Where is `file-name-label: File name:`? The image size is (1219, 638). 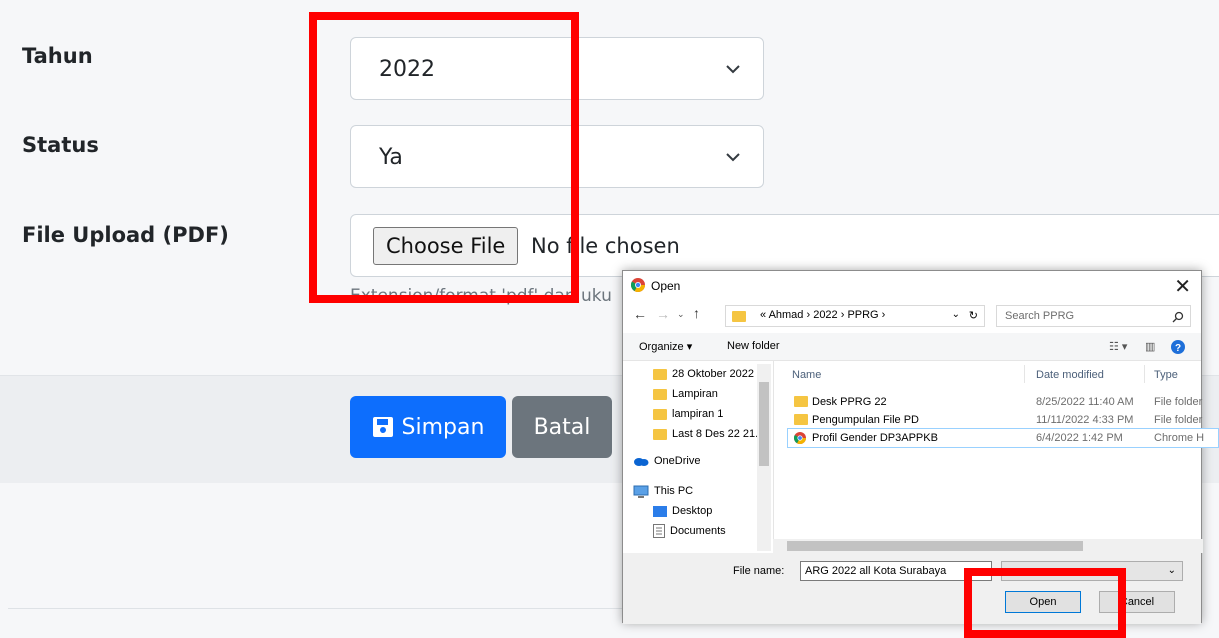 file-name-label: File name: is located at coordinates (759, 571).